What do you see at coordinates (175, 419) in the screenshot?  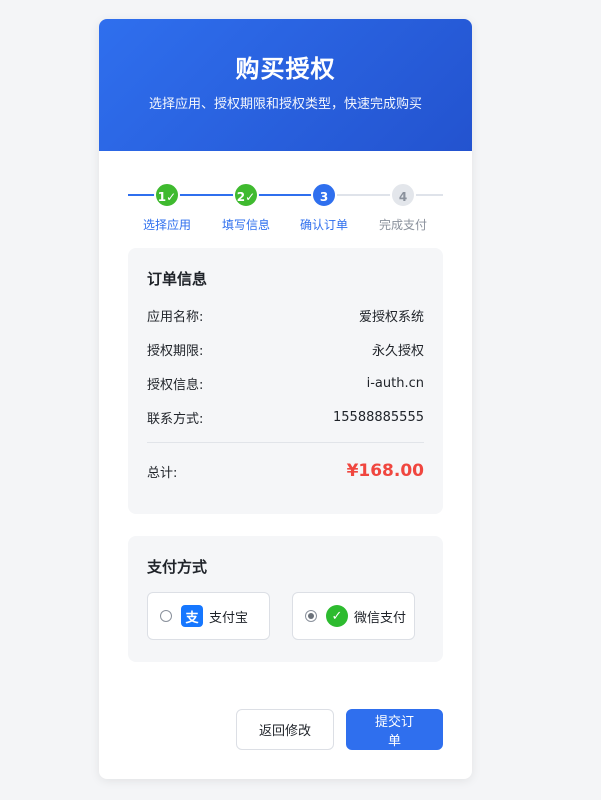 I see `order-row-key: 联系方式:` at bounding box center [175, 419].